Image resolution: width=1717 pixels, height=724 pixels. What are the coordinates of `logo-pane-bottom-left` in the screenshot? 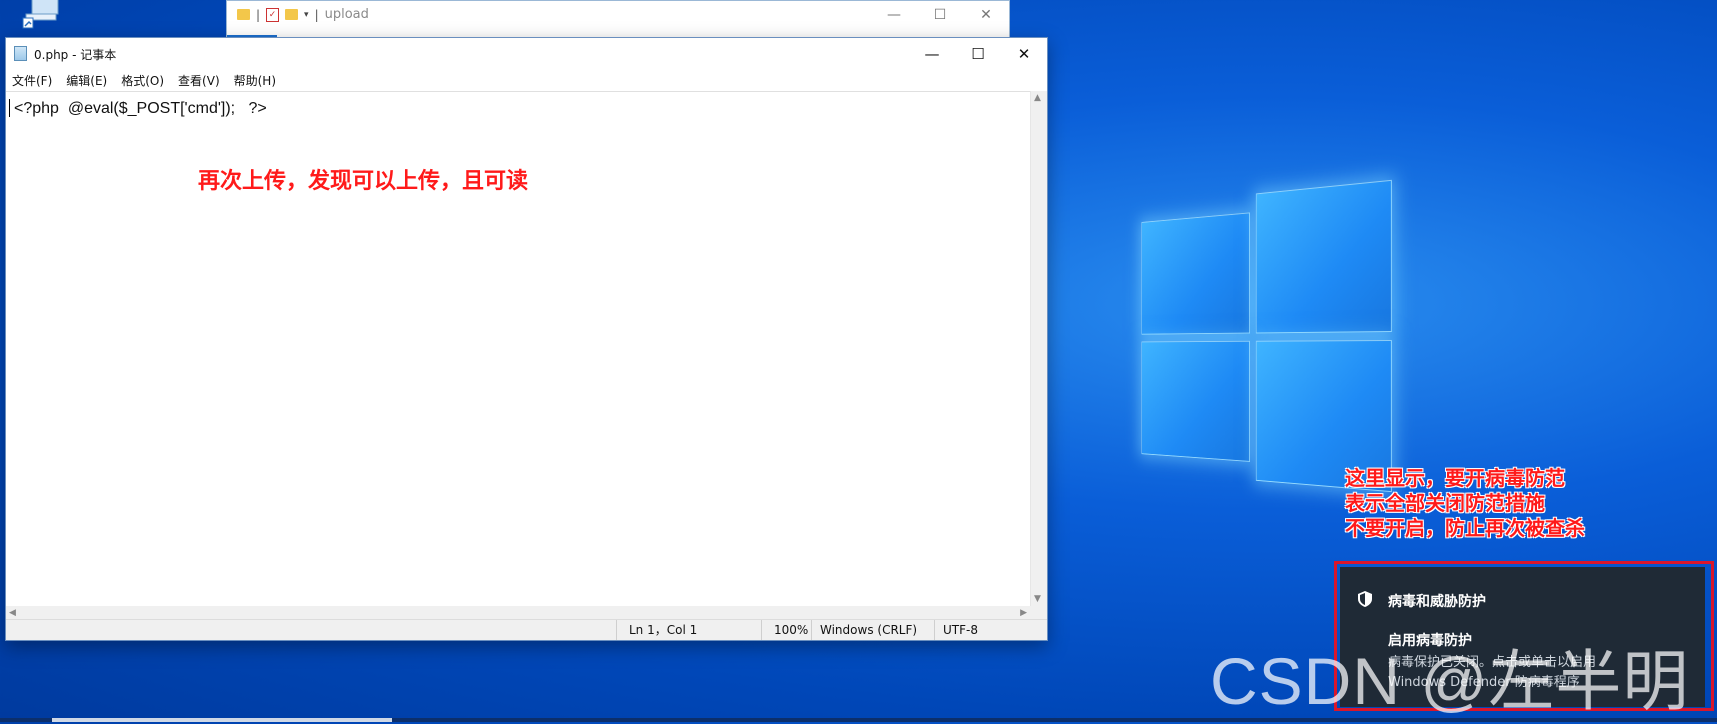 It's located at (1195, 401).